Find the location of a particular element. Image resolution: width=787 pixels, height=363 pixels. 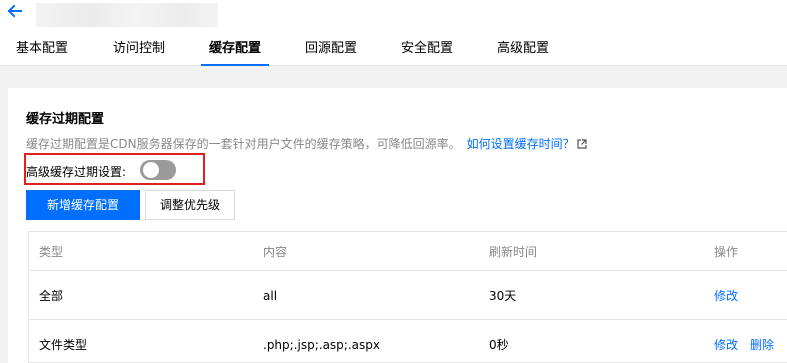

back-arrow-icon is located at coordinates (15, 11).